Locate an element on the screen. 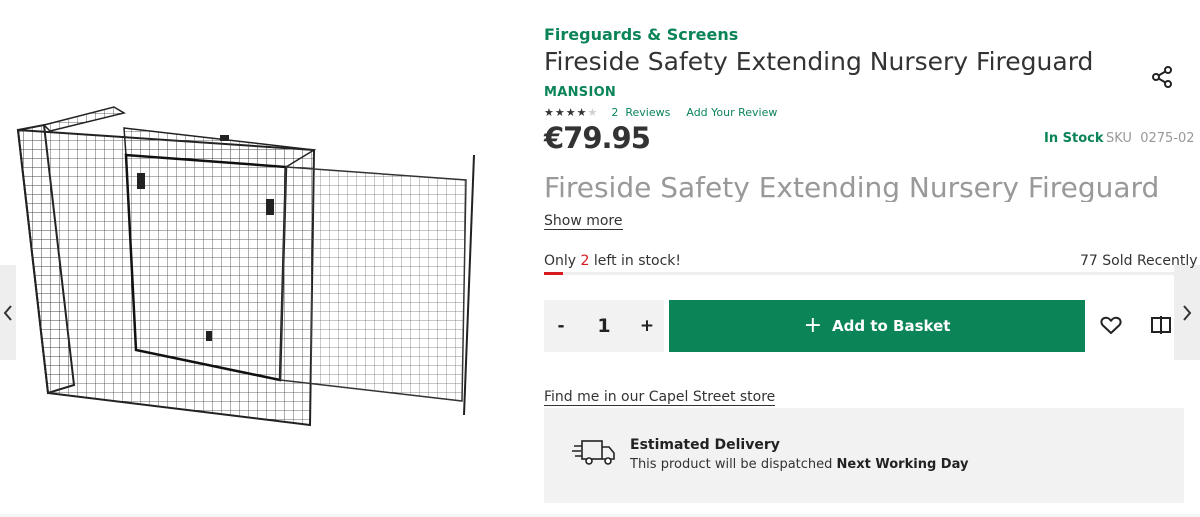  increase-quantity-button: + is located at coordinates (647, 326).